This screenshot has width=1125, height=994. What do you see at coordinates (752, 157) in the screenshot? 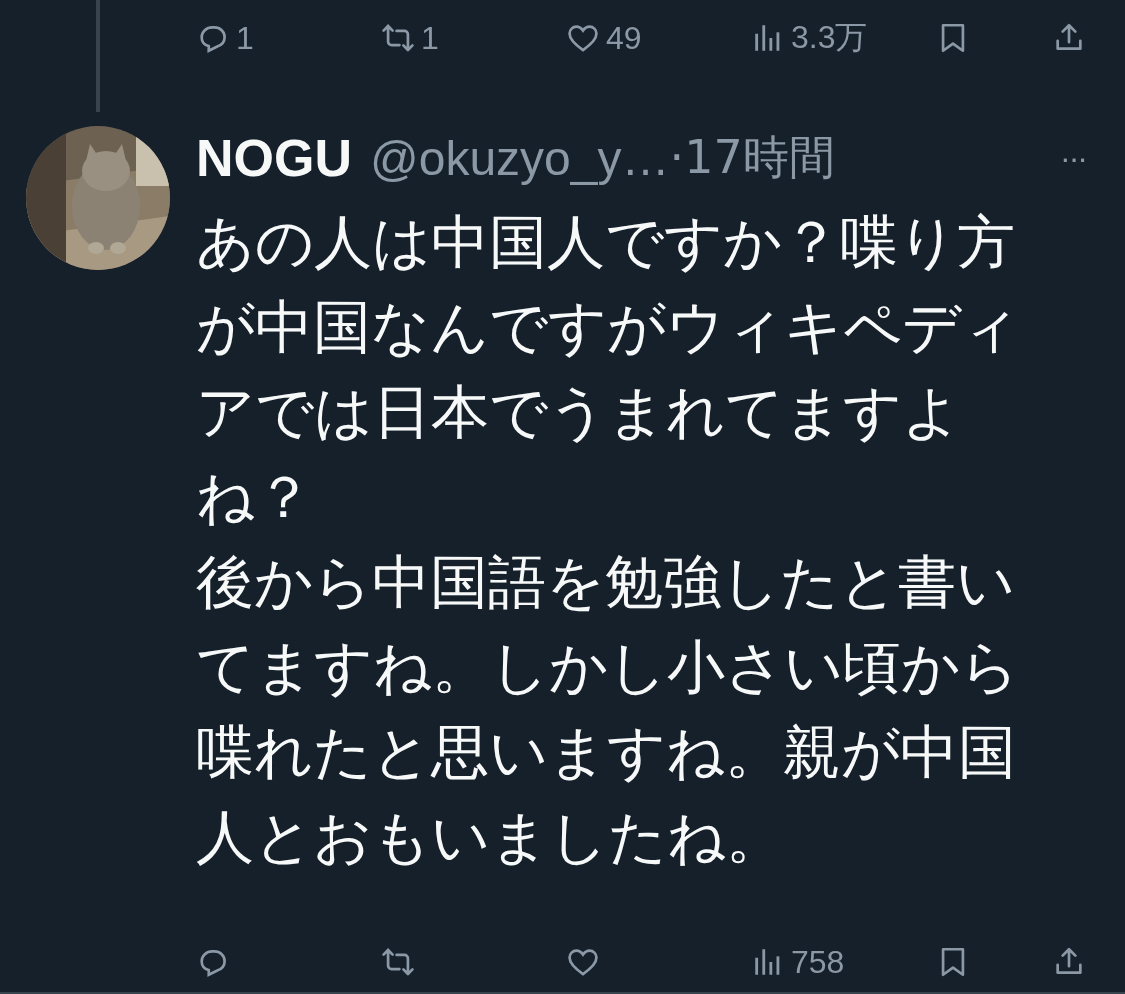
I see `timestamp: ·17時間` at bounding box center [752, 157].